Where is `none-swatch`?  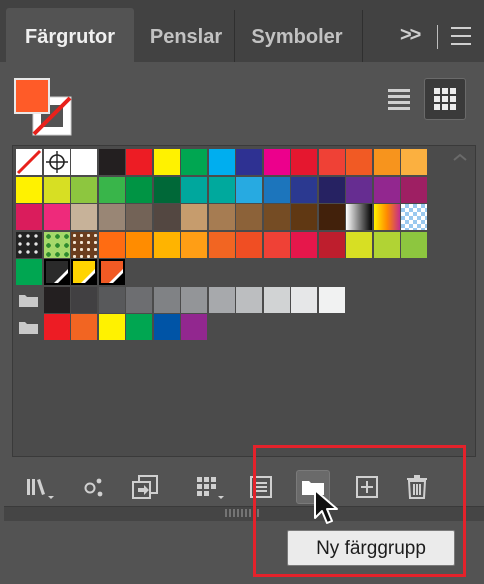 none-swatch is located at coordinates (29, 162).